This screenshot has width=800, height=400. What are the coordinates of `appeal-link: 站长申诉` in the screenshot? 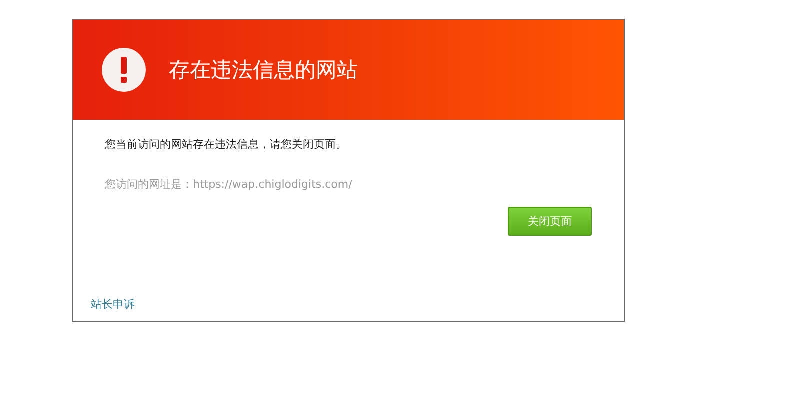 It's located at (113, 304).